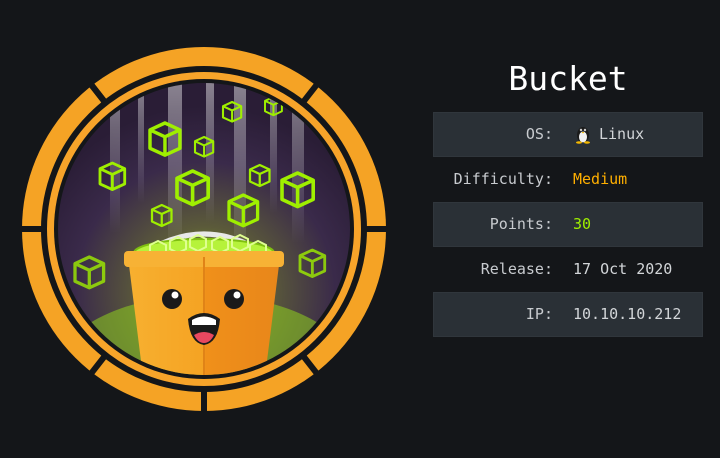 The width and height of the screenshot is (720, 458). What do you see at coordinates (622, 134) in the screenshot?
I see `os-value: Linux` at bounding box center [622, 134].